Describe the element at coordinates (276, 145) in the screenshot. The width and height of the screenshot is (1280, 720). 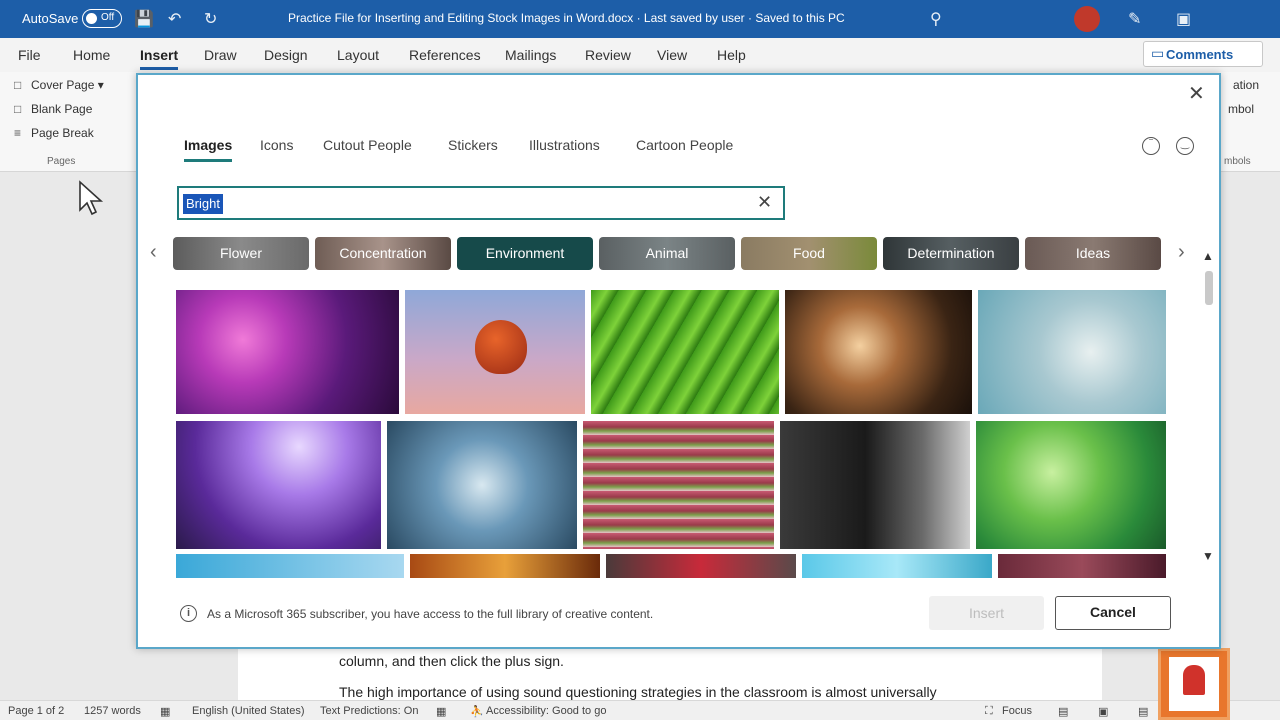
I see `tab-icons: Icons` at that location.